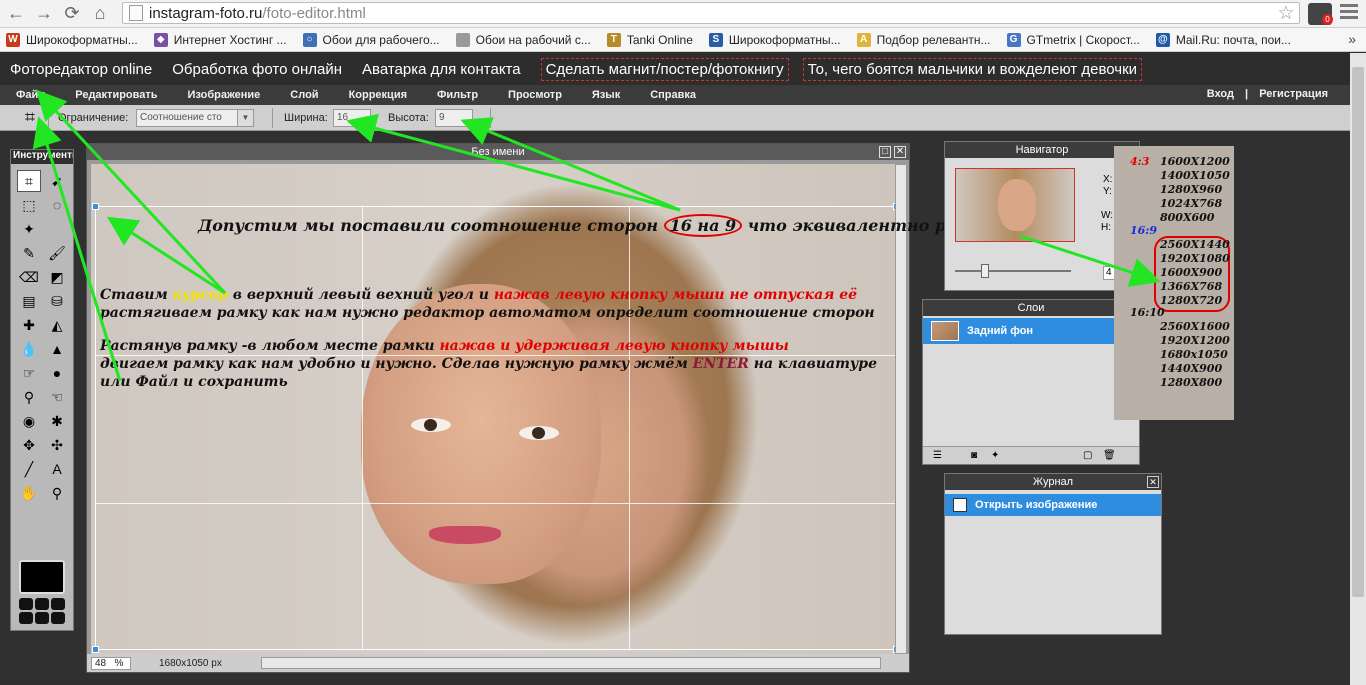 This screenshot has width=1366, height=685. Describe the element at coordinates (57, 397) in the screenshot. I see `dodge-tool-icon: ☜` at that location.